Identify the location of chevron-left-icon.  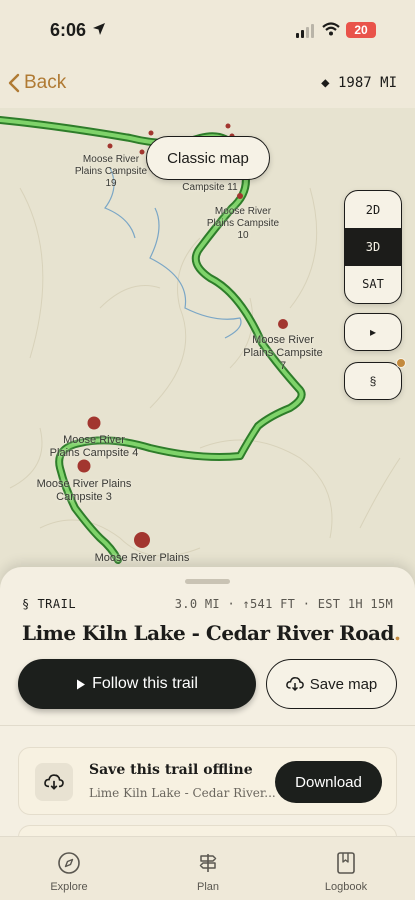
(14, 83).